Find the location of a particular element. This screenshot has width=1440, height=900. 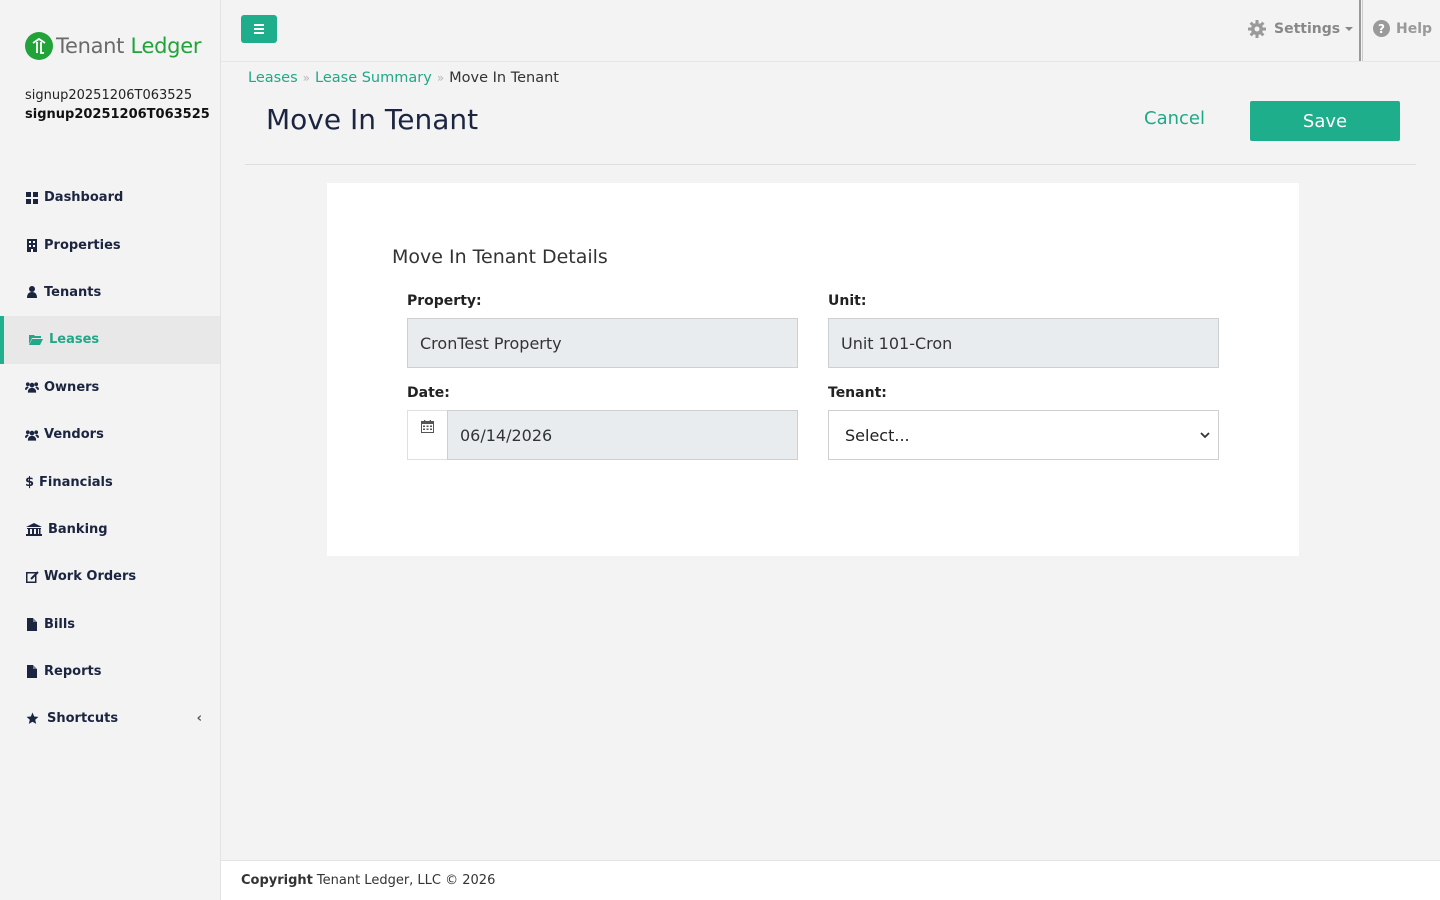

sidebar-item-tenants: Tenants is located at coordinates (110, 292).